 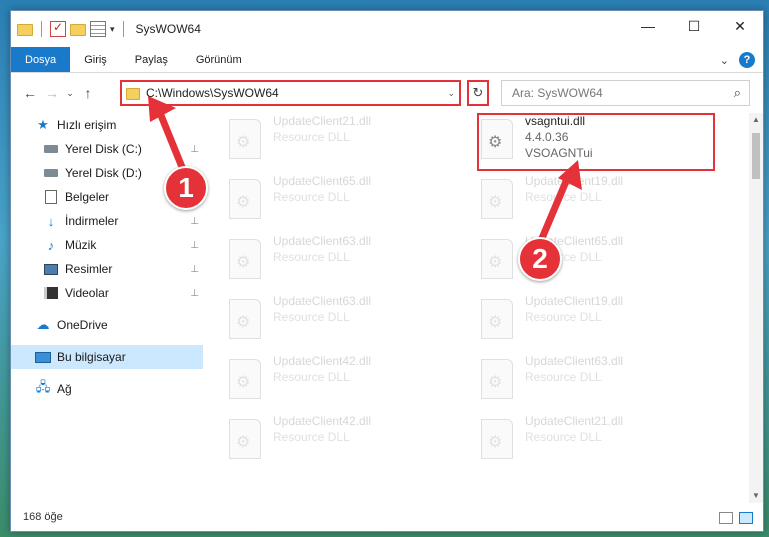 I want to click on tab-view: Görünüm, so click(x=219, y=59).